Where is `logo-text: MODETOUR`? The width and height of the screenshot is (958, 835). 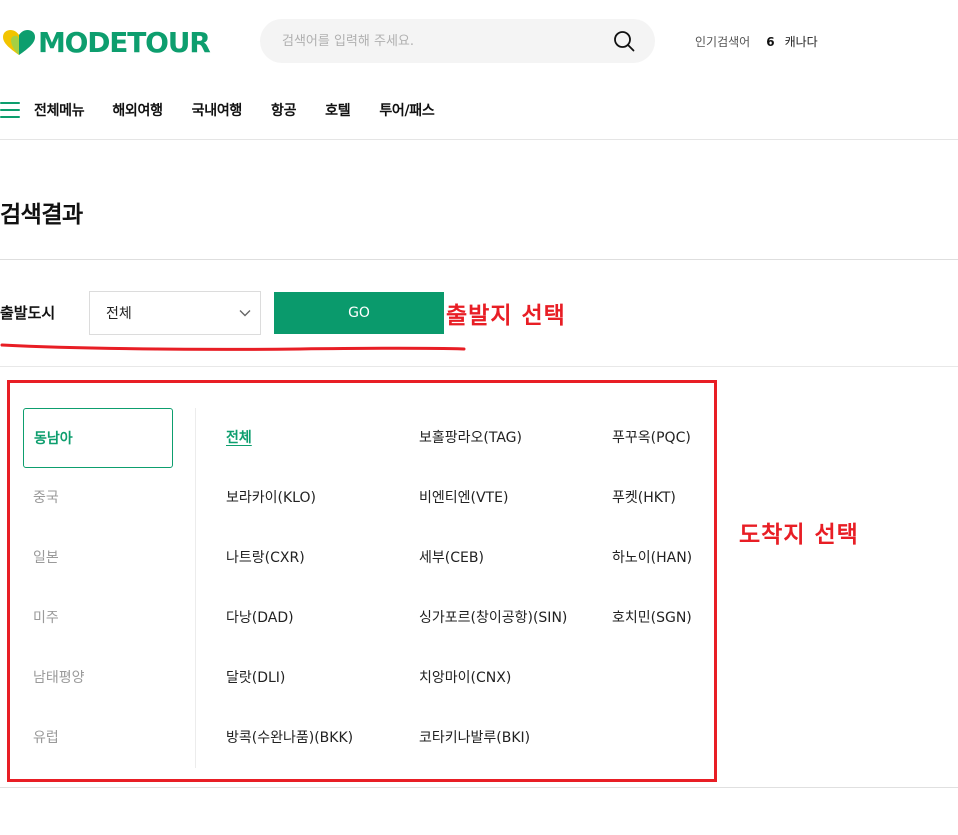 logo-text: MODETOUR is located at coordinates (124, 42).